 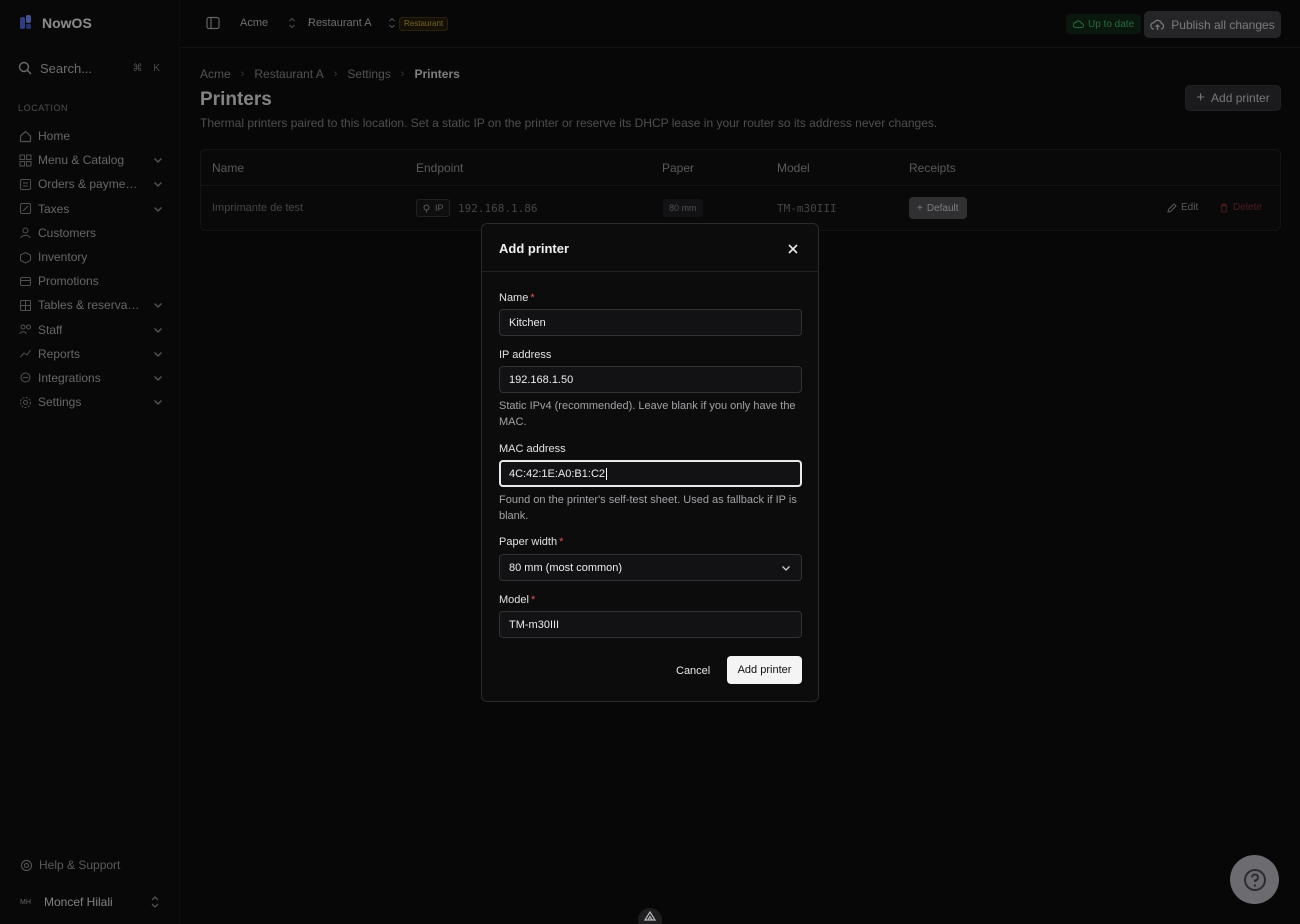 What do you see at coordinates (534, 624) in the screenshot?
I see `model-value: TM-m30III` at bounding box center [534, 624].